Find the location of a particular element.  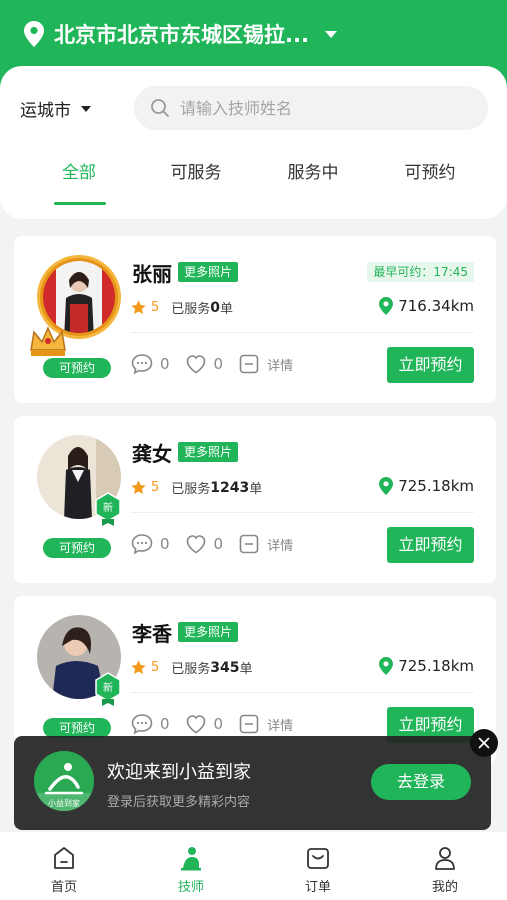

app-logo-text: 小益到家 is located at coordinates (64, 803).